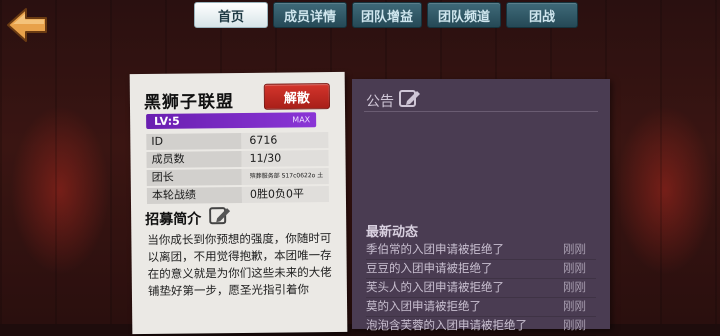 The height and width of the screenshot is (336, 720). Describe the element at coordinates (446, 325) in the screenshot. I see `news-text: 泡泡含芙蓉的入团申请被拒绝了` at that location.